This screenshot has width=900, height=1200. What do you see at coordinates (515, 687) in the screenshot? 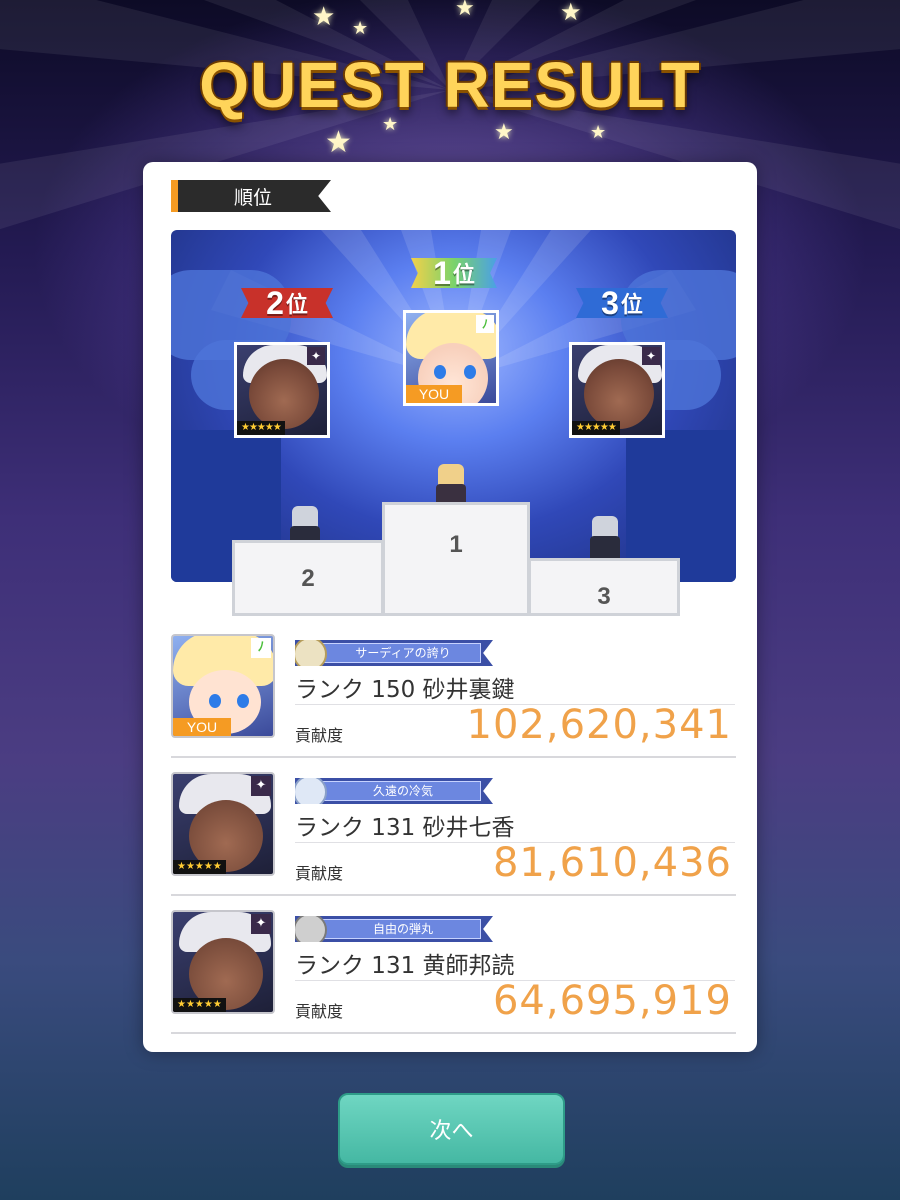
I see `rank-name: ランク 150 砂井裏鍵` at bounding box center [515, 687].